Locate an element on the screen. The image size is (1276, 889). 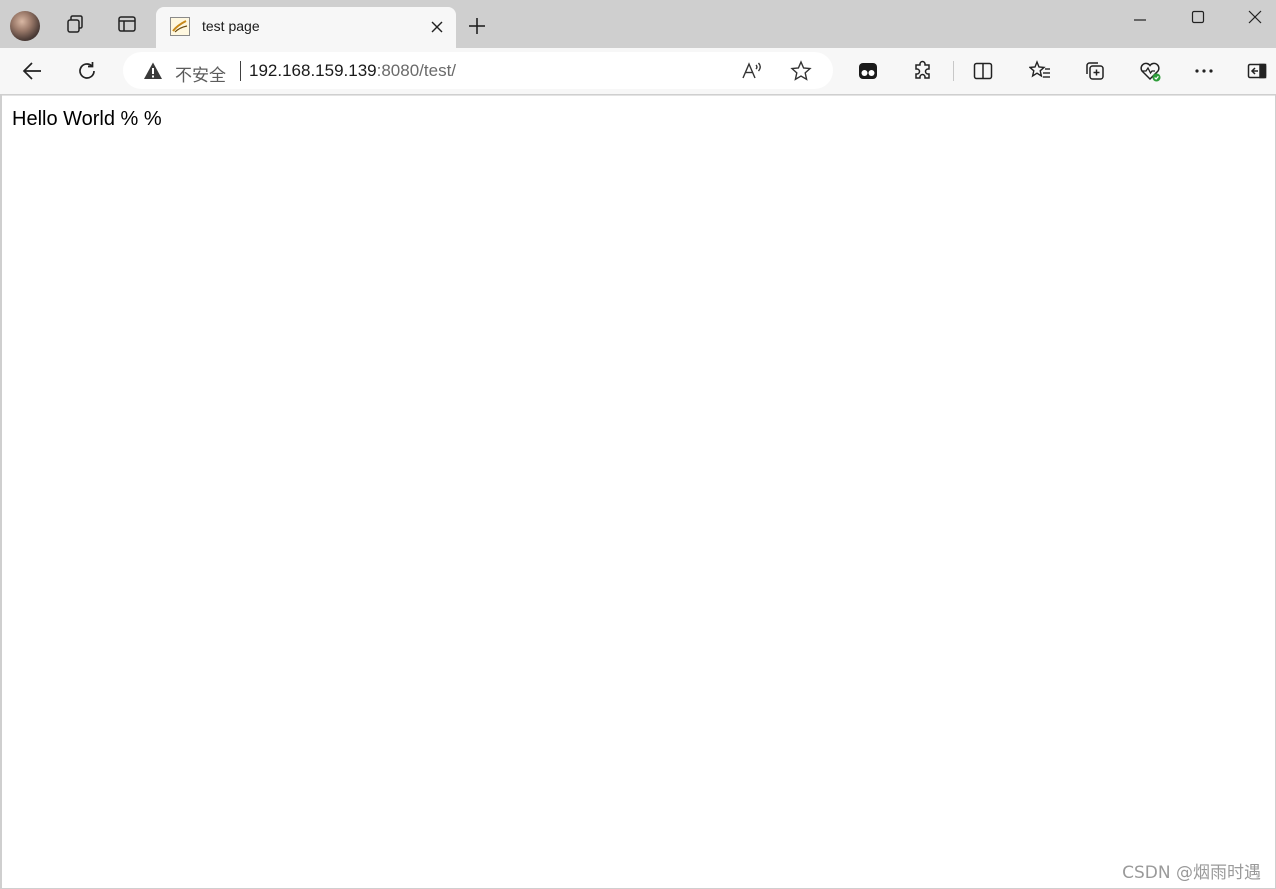
tab-actions-icon is located at coordinates (868, 71).